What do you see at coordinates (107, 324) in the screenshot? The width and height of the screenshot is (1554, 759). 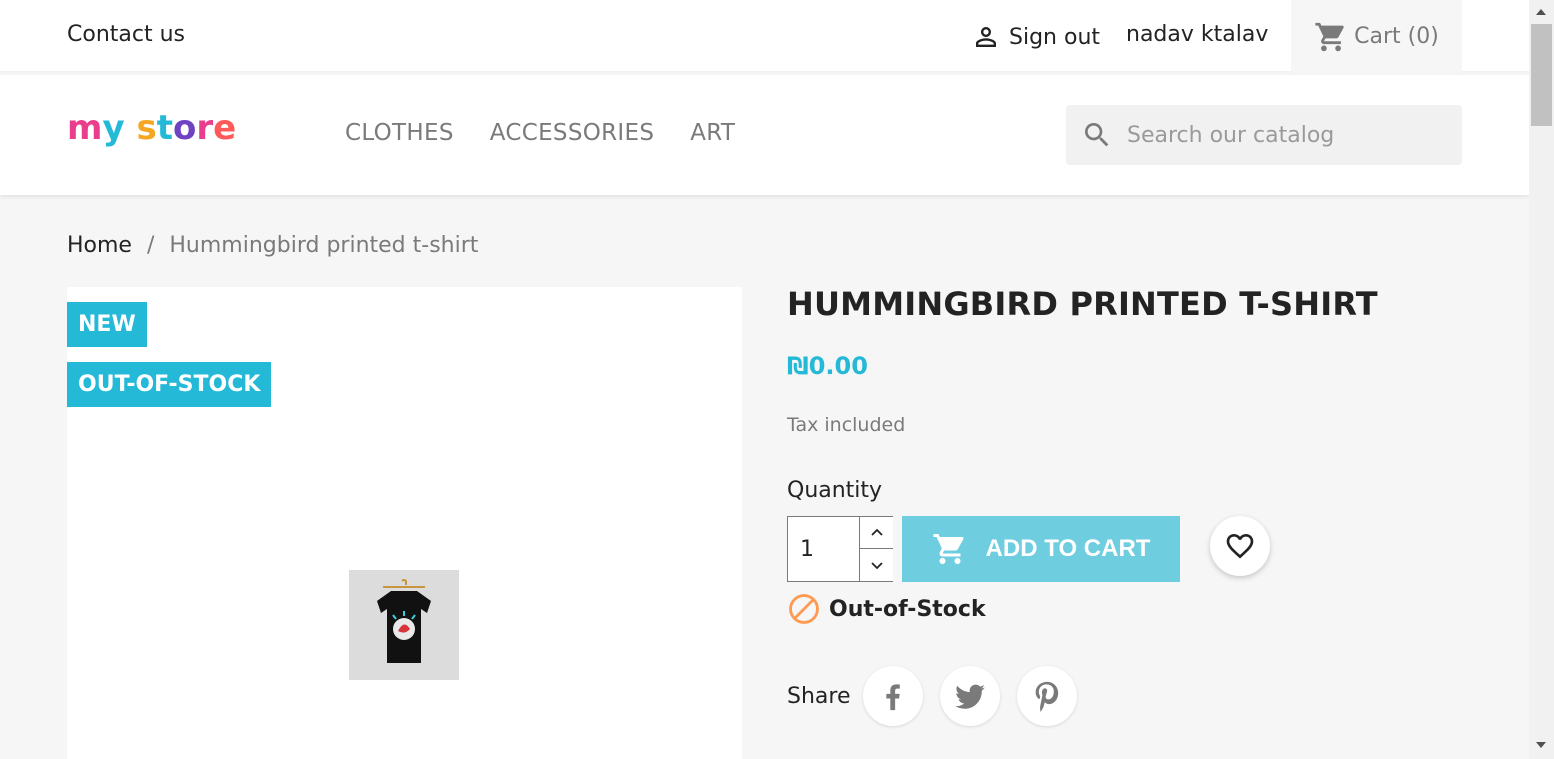 I see `new-flag: NEW` at bounding box center [107, 324].